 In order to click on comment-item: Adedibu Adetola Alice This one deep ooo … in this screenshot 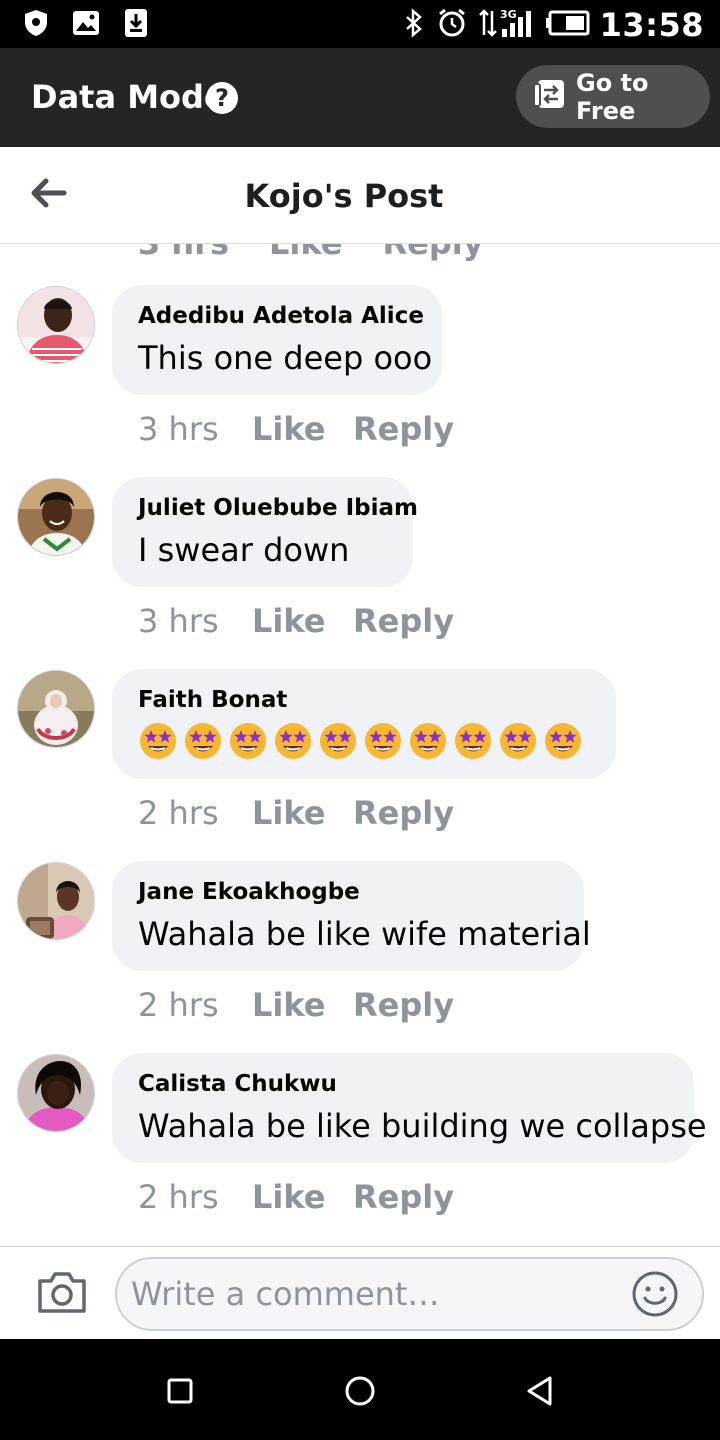, I will do `click(360, 380)`.